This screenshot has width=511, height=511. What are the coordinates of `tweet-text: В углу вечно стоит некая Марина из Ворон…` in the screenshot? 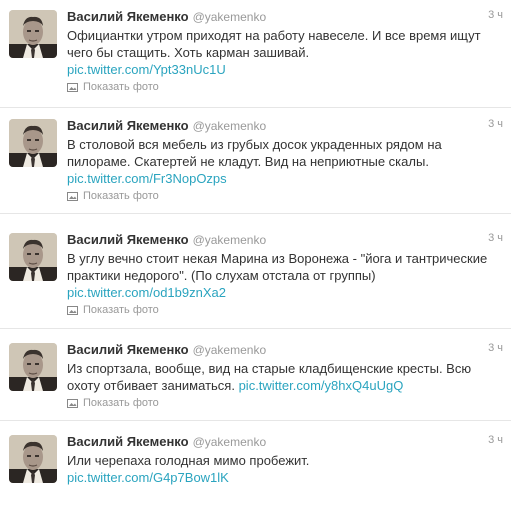 It's located at (285, 275).